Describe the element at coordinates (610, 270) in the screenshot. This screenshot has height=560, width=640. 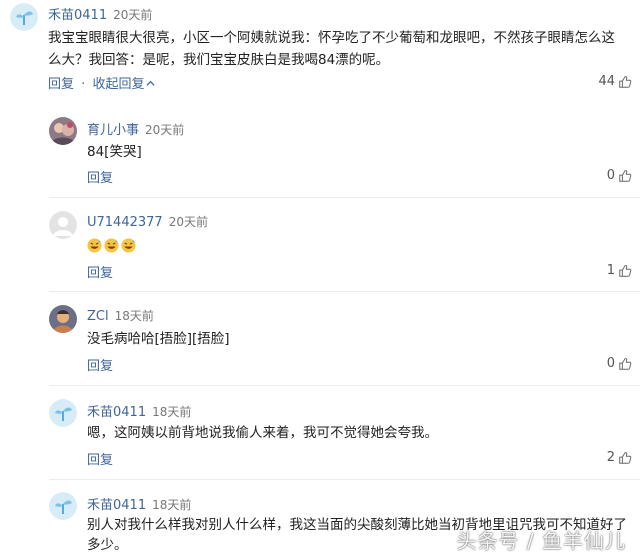
I see `like-count: 1` at that location.